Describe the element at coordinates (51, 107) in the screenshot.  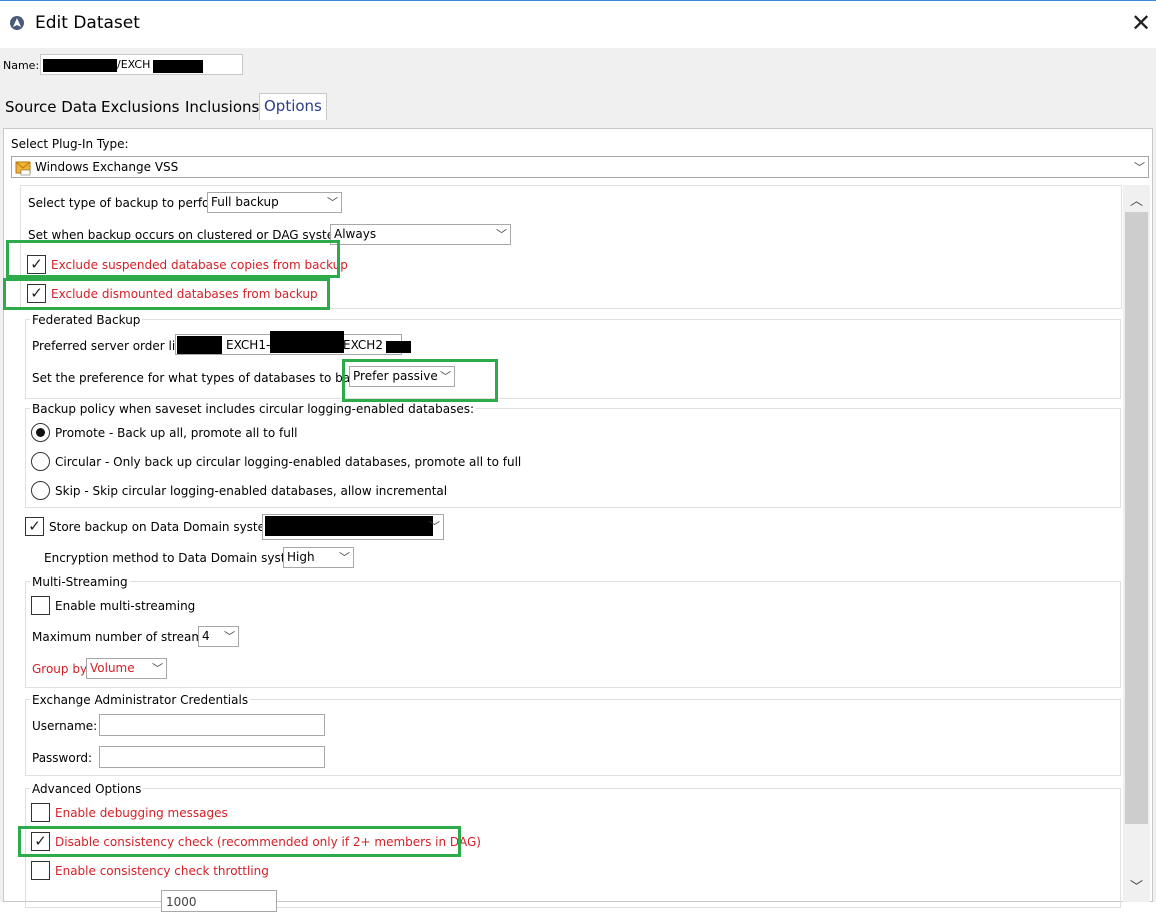
I see `tab-source-data: Source Data` at that location.